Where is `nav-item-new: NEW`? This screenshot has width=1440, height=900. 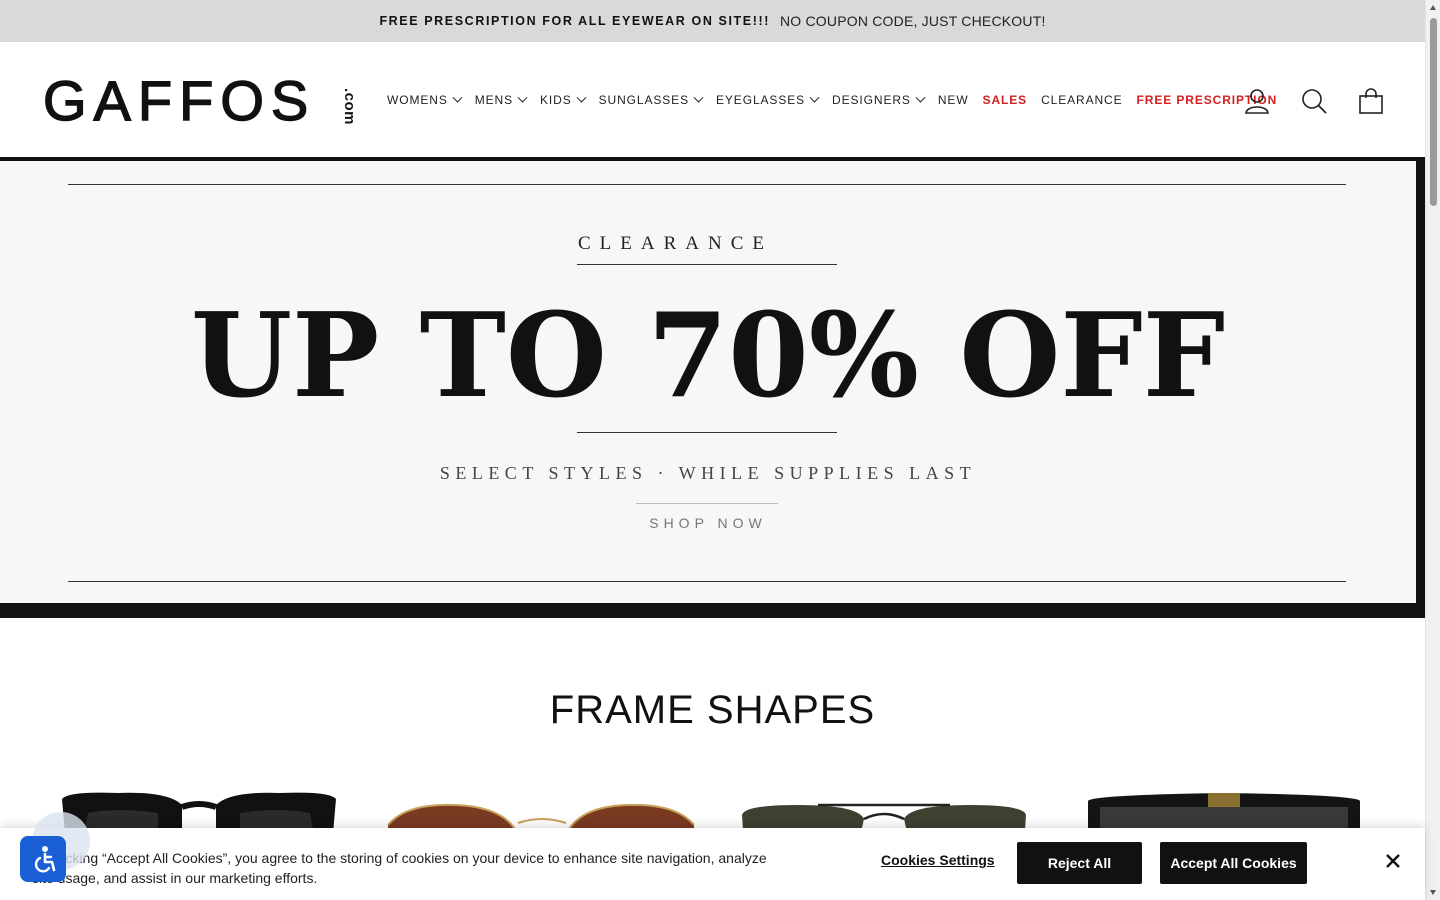 nav-item-new: NEW is located at coordinates (953, 100).